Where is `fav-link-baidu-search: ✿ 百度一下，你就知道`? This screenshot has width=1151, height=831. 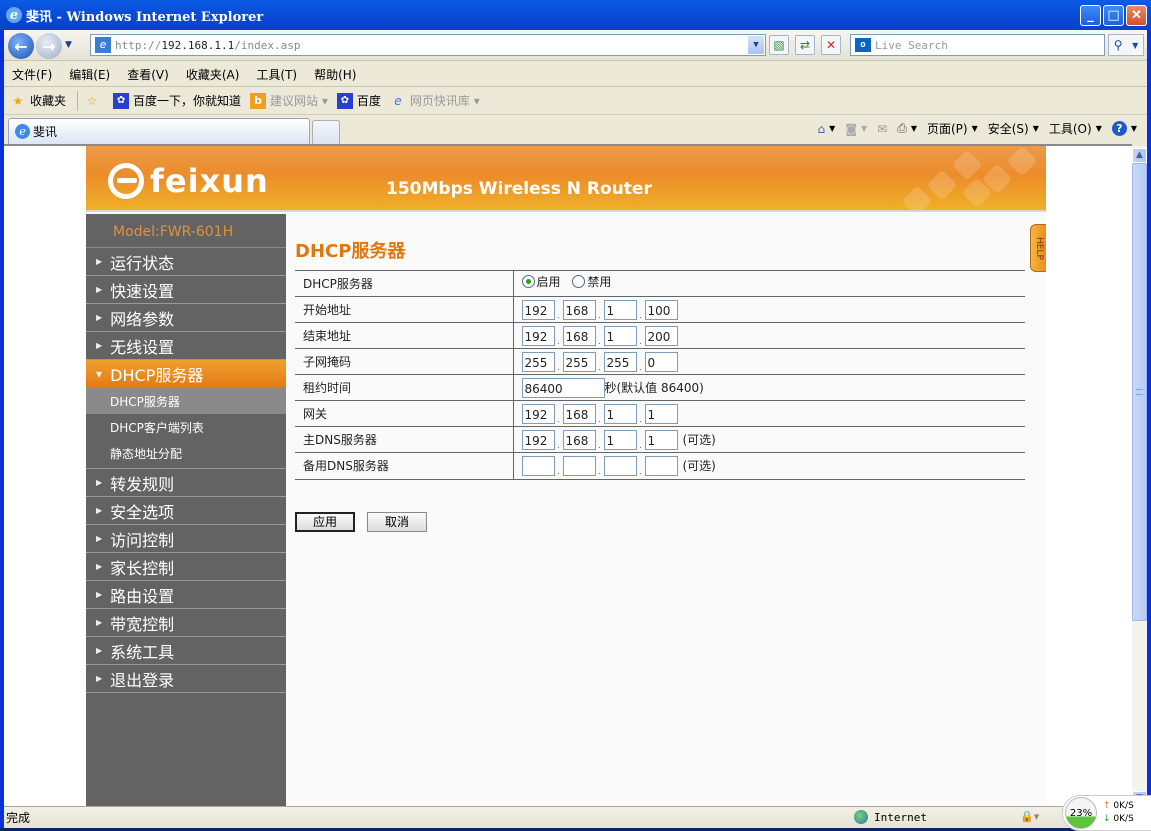 fav-link-baidu-search: ✿ 百度一下，你就知道 is located at coordinates (177, 100).